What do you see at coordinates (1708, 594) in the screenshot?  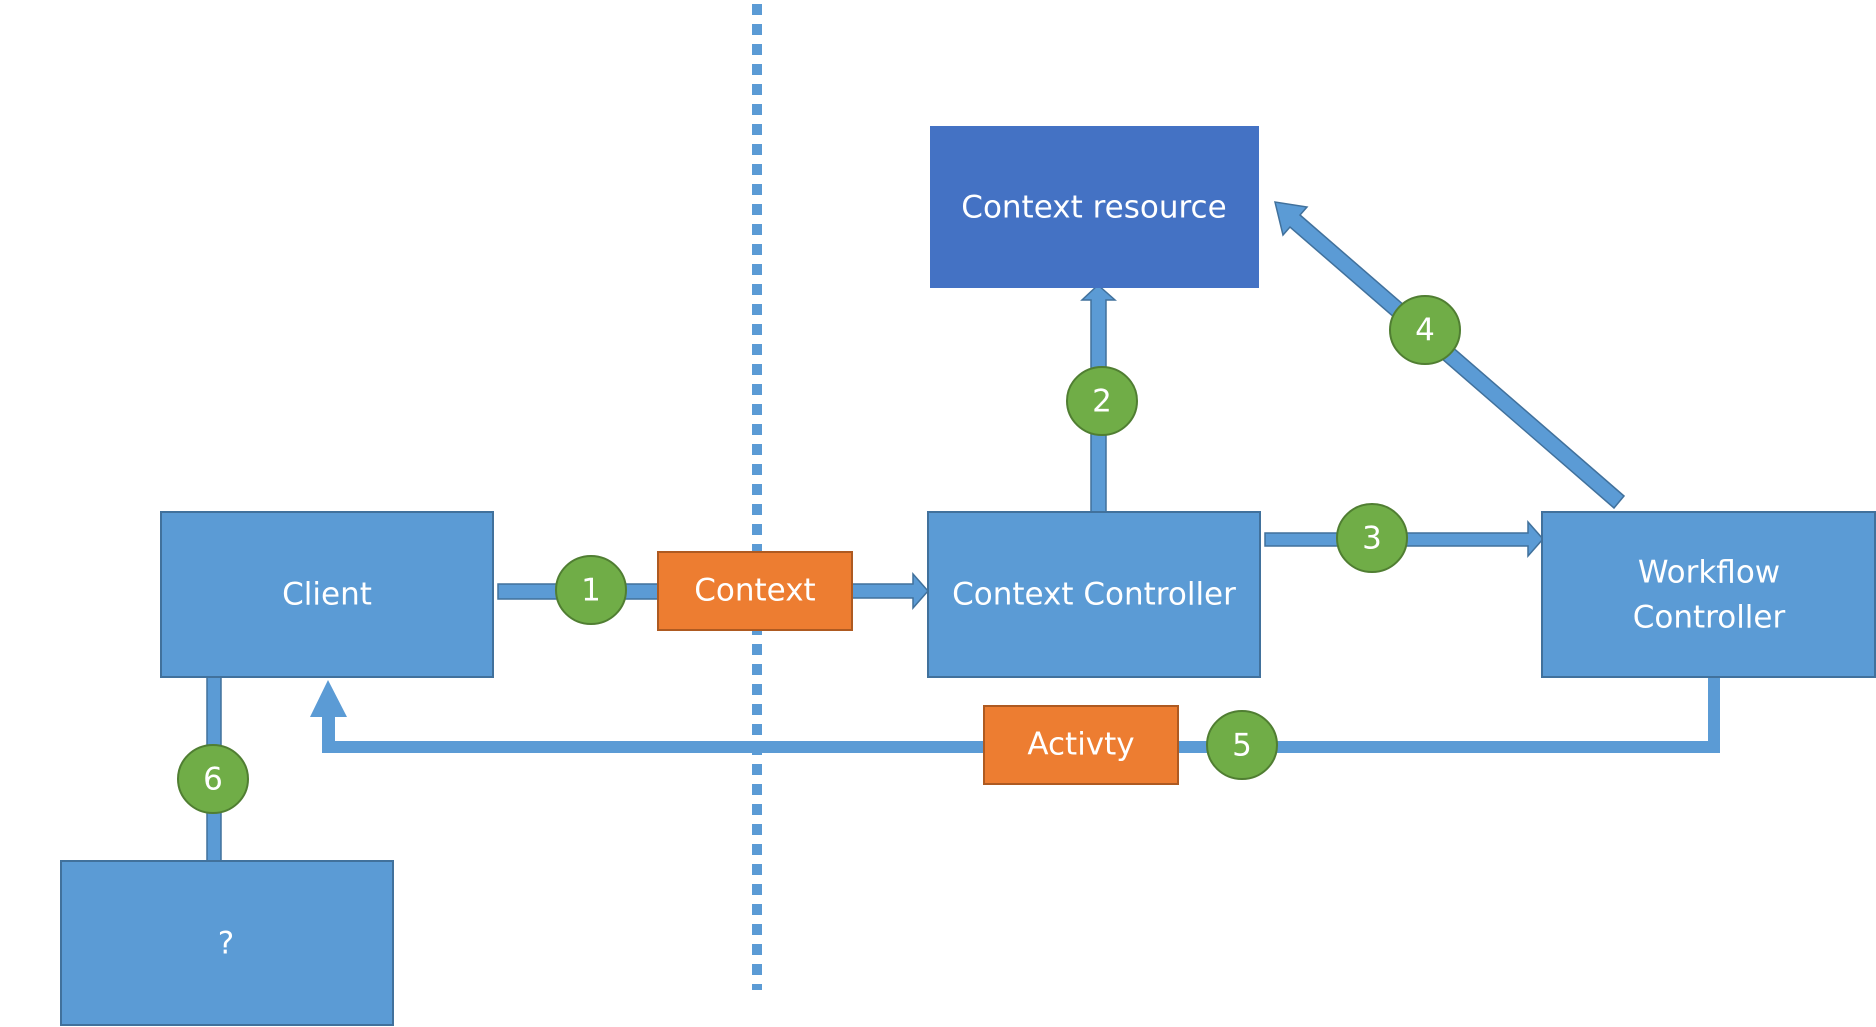 I see `node-workflow-controller: Workflow Controller` at bounding box center [1708, 594].